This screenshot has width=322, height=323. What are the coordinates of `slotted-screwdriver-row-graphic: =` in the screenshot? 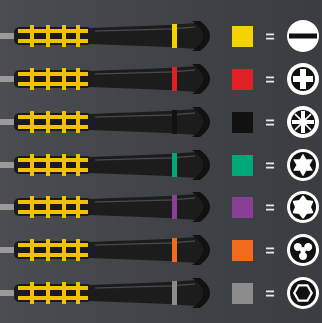 It's located at (159, 36).